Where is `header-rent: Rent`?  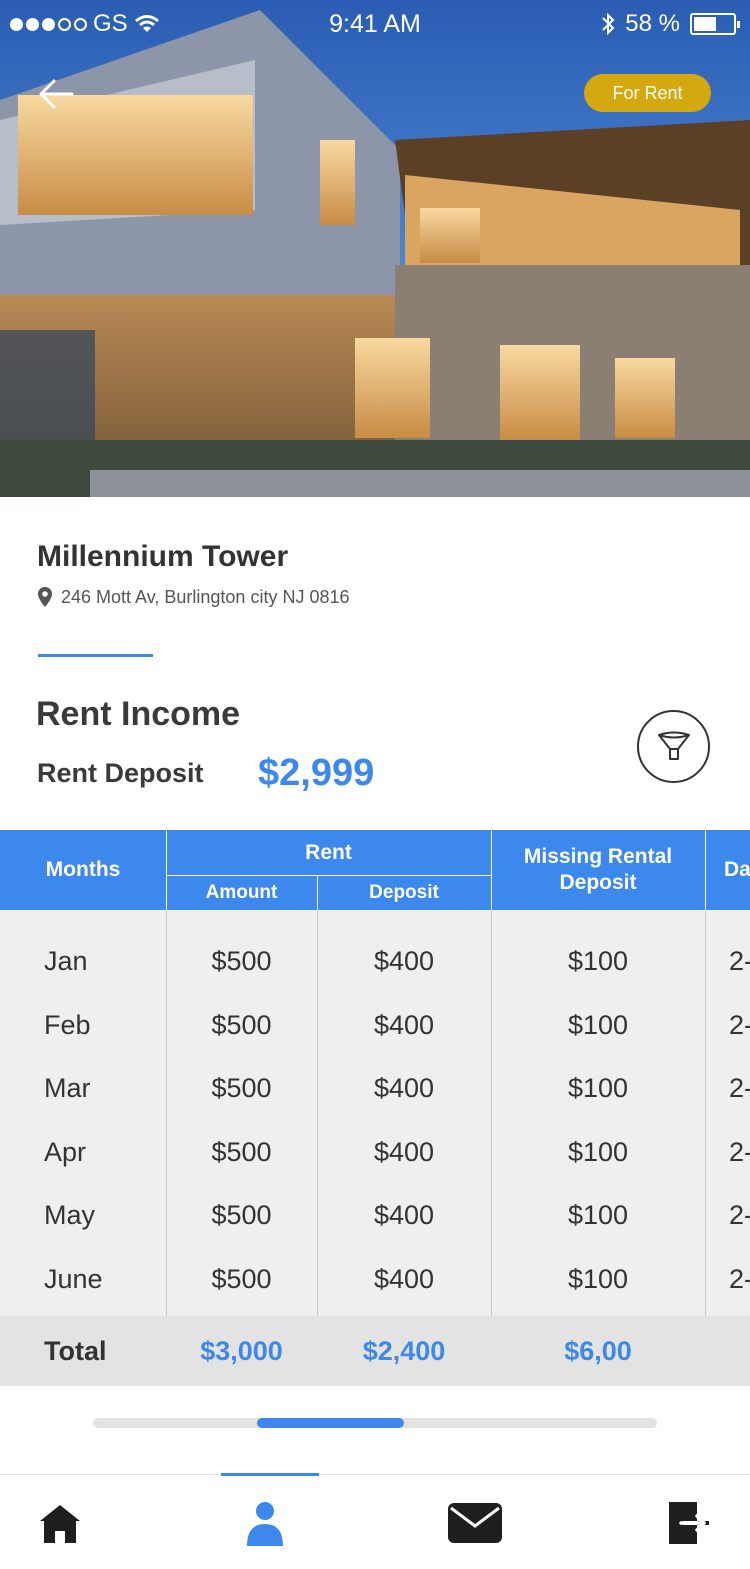 header-rent: Rent is located at coordinates (328, 853).